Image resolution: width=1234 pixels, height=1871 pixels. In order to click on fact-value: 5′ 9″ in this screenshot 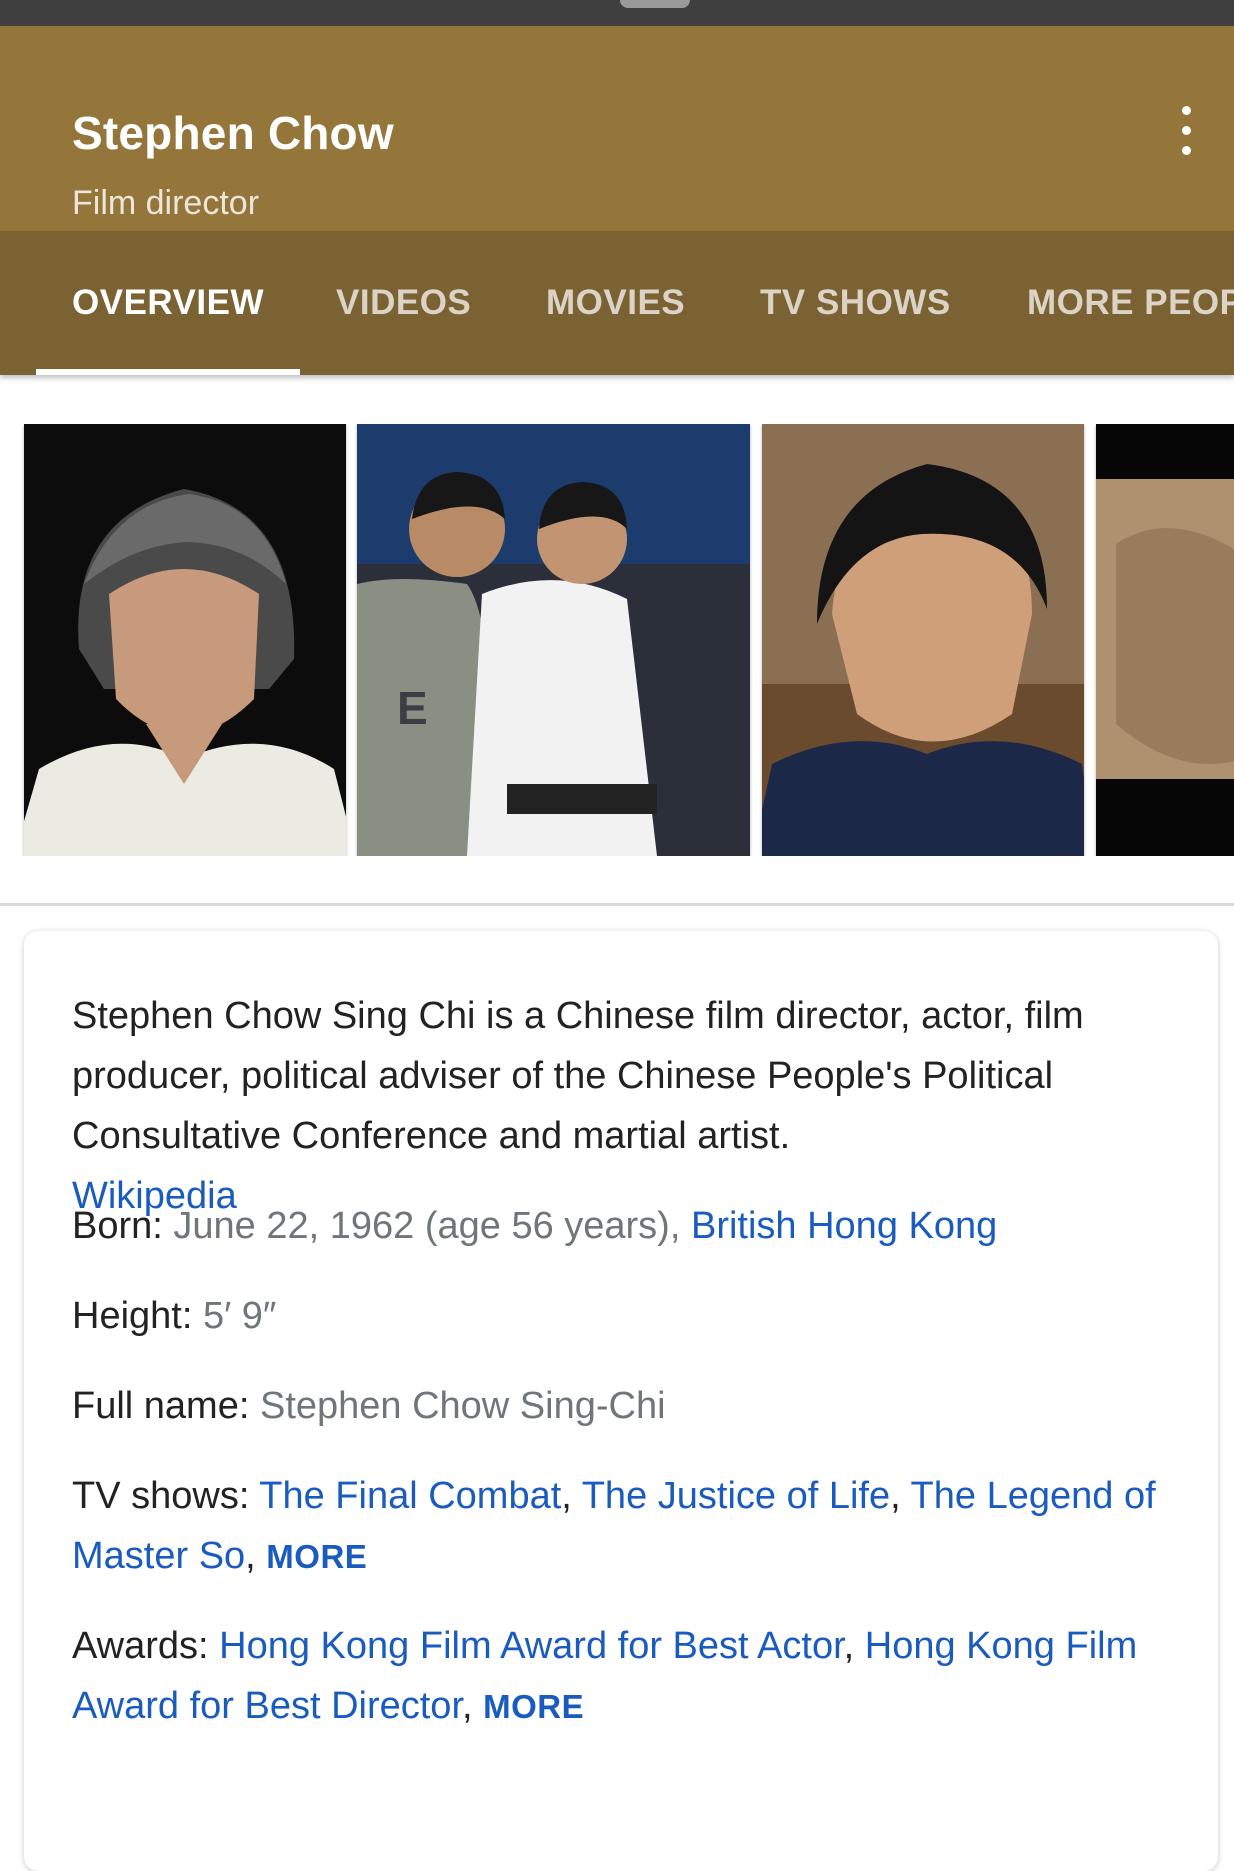, I will do `click(239, 1316)`.